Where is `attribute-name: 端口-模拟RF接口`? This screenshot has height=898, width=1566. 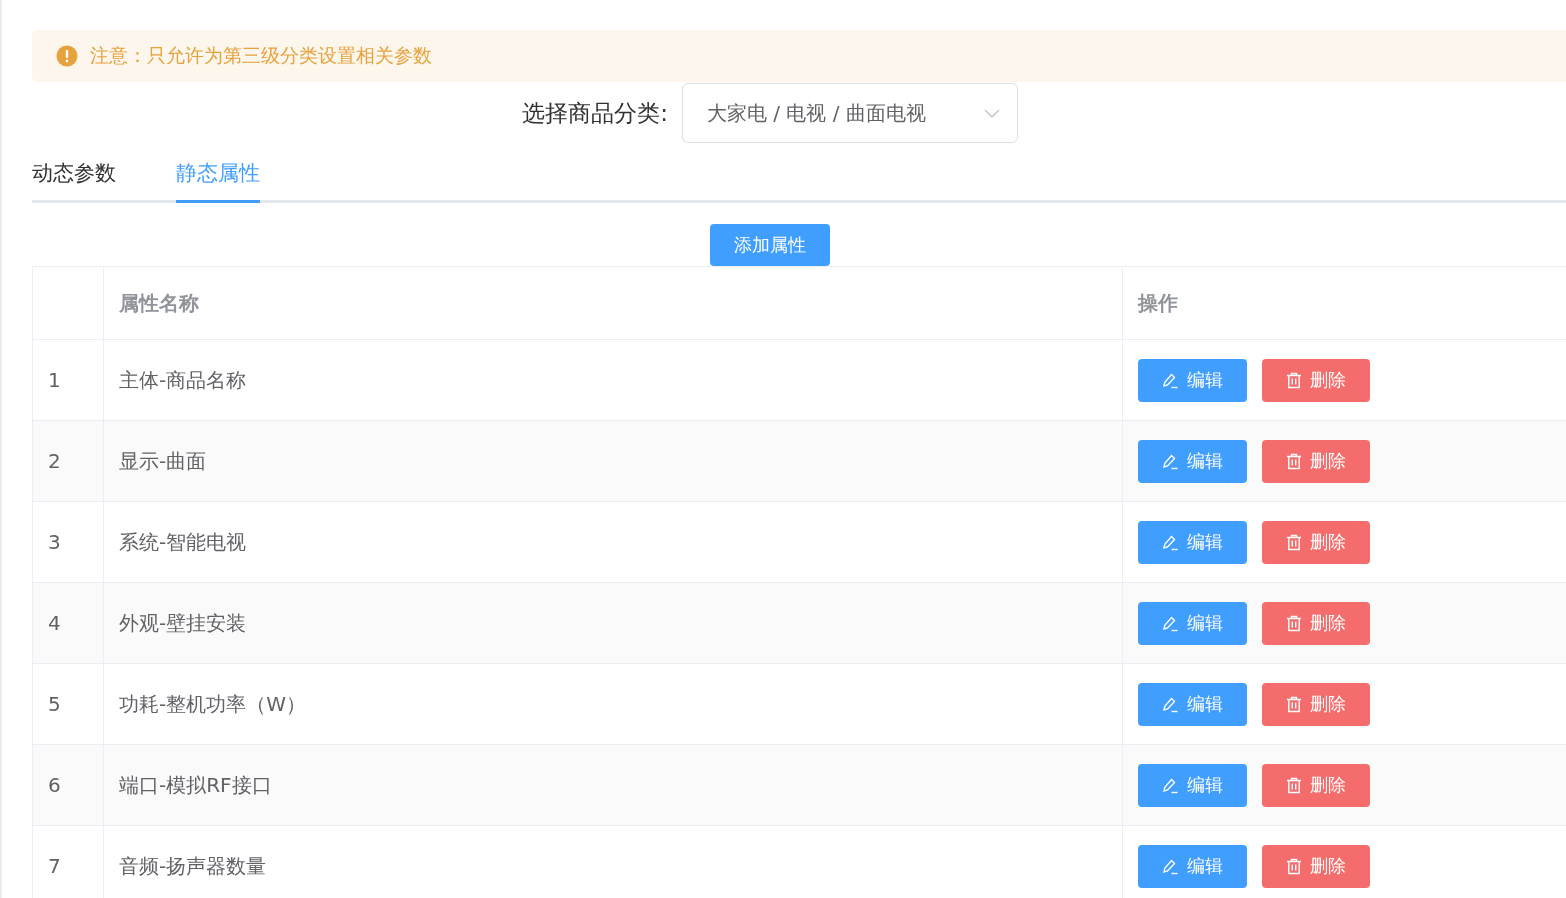
attribute-name: 端口-模拟RF接口 is located at coordinates (613, 785).